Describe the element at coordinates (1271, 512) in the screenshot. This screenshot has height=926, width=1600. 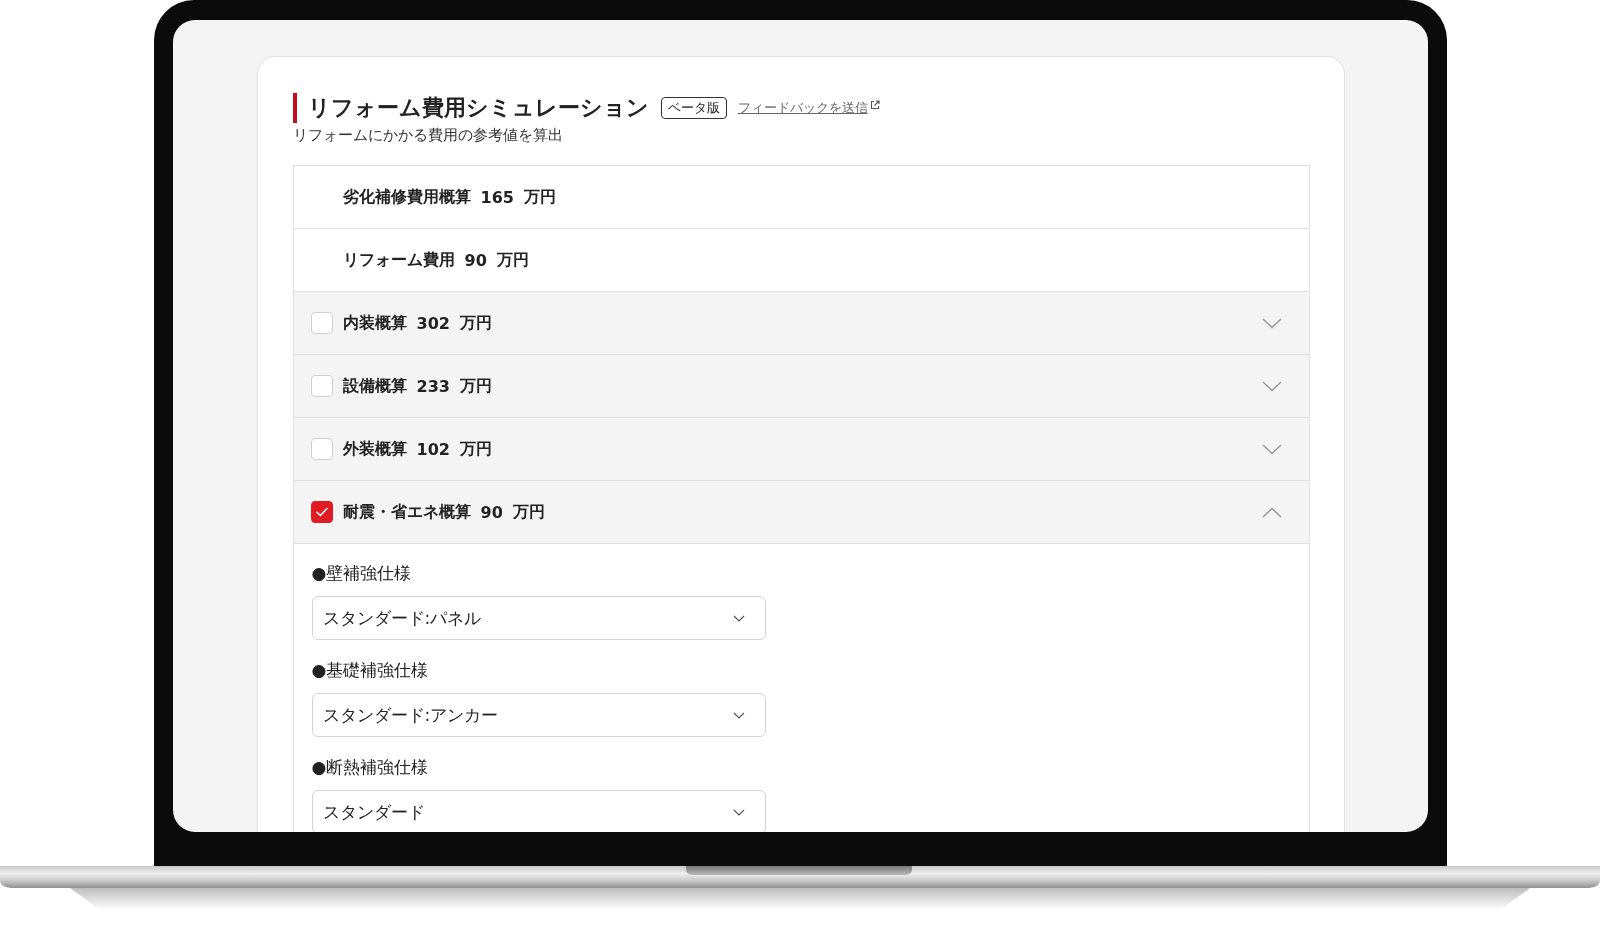
I see `chevron-up-icon` at that location.